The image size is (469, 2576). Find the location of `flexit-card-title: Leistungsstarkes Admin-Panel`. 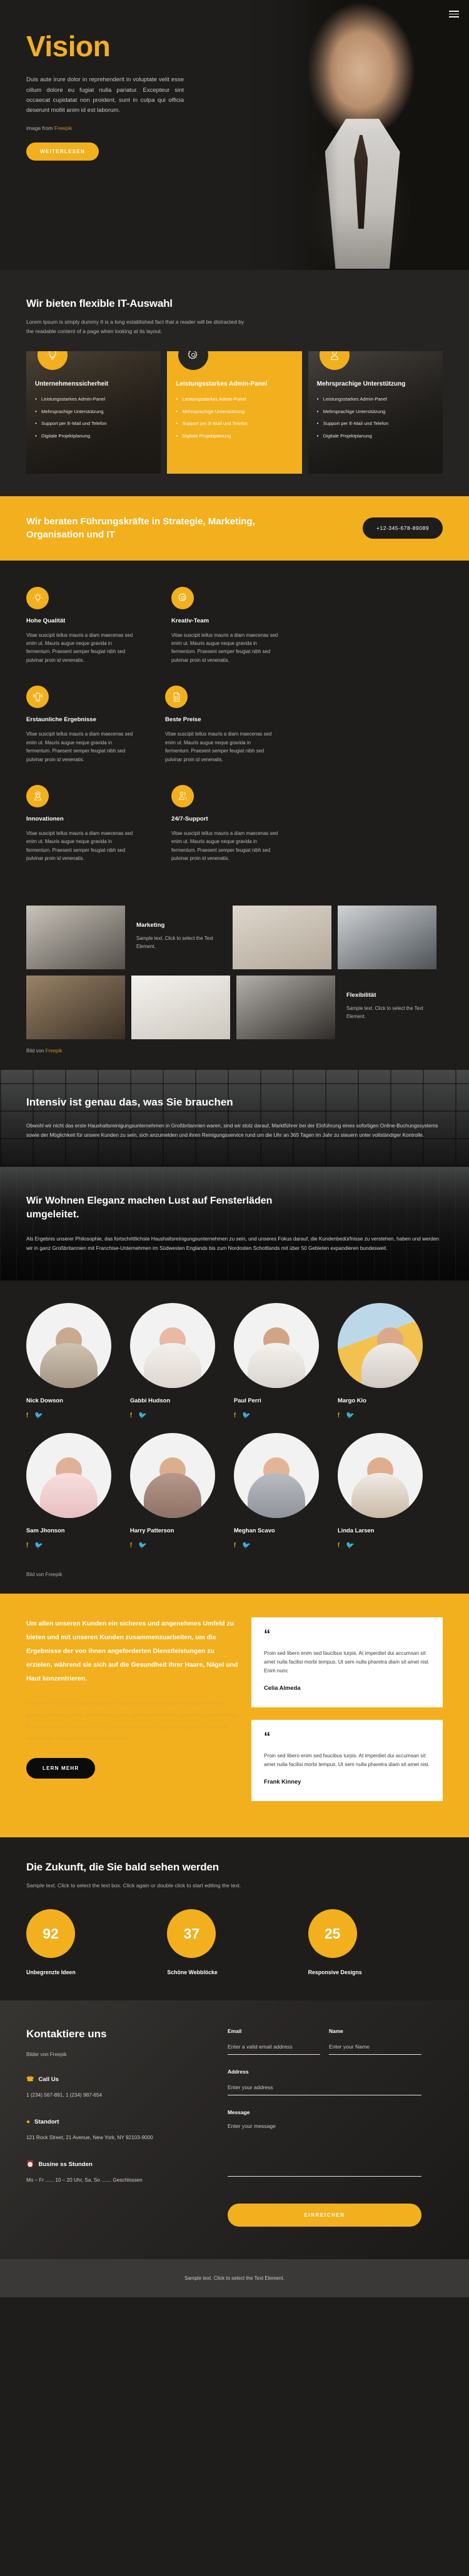

flexit-card-title: Leistungsstarkes Admin-Panel is located at coordinates (222, 384).